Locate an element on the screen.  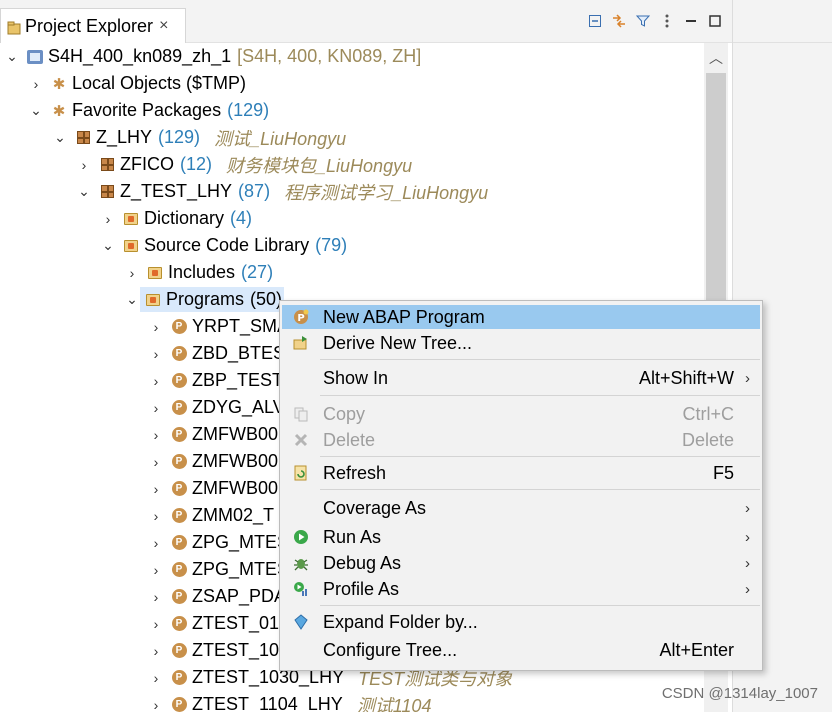
local-objects-icon: ✱ is located at coordinates (59, 84).